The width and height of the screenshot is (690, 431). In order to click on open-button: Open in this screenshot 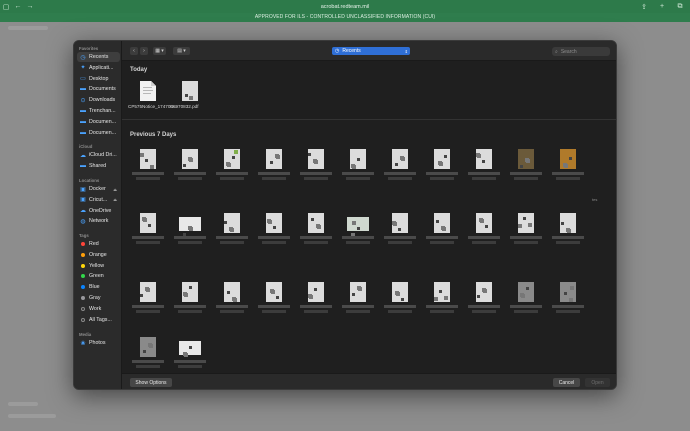, I will do `click(597, 382)`.